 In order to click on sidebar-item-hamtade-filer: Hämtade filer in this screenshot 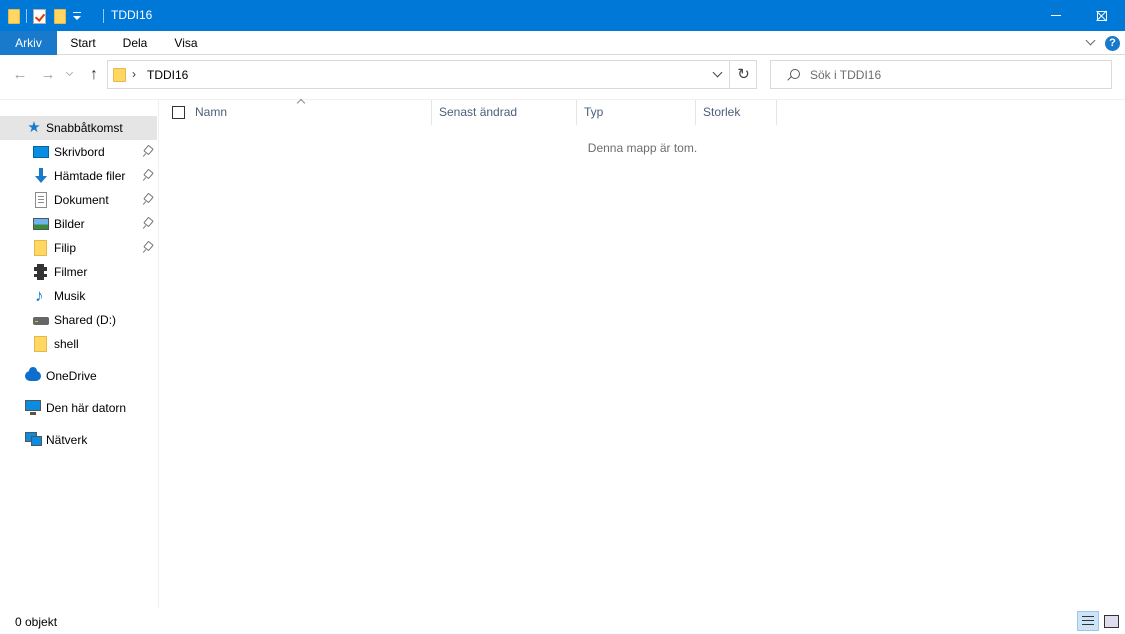, I will do `click(78, 176)`.